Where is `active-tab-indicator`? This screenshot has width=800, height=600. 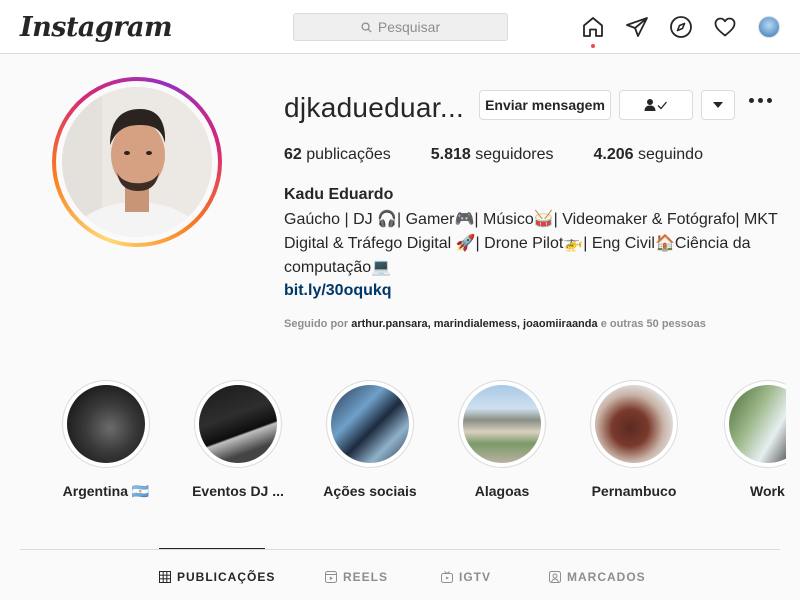 active-tab-indicator is located at coordinates (212, 548).